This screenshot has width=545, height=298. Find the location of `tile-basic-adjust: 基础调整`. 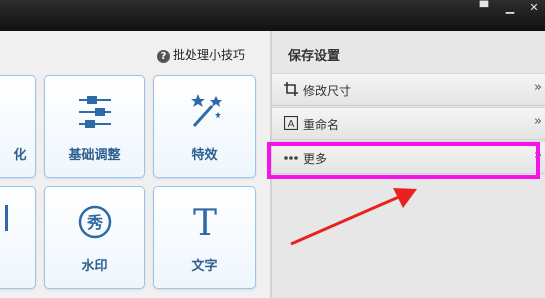

tile-basic-adjust: 基础调整 is located at coordinates (94, 126).